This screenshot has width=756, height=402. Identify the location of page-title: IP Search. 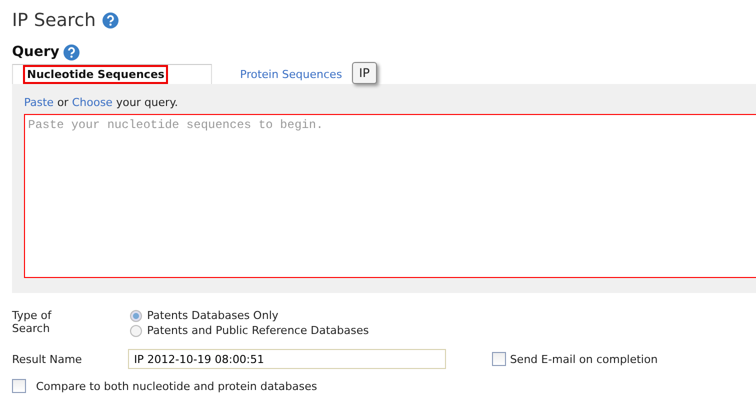
(54, 20).